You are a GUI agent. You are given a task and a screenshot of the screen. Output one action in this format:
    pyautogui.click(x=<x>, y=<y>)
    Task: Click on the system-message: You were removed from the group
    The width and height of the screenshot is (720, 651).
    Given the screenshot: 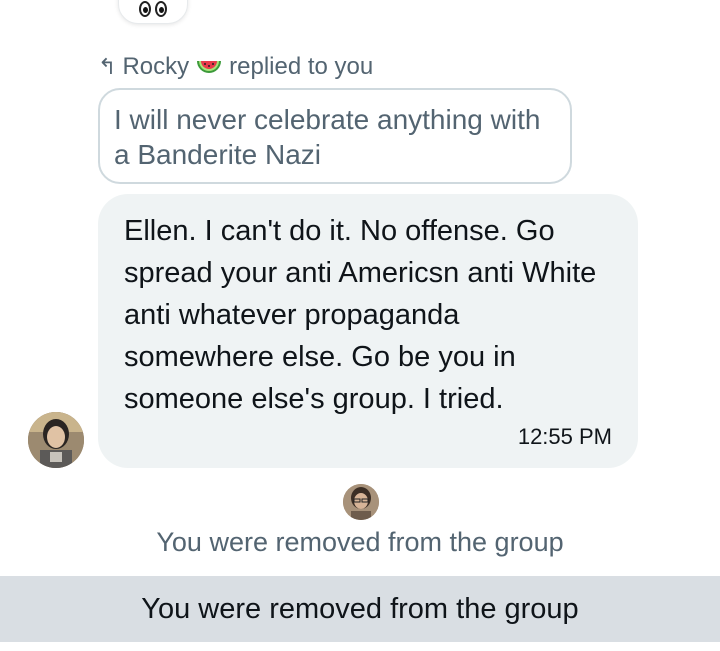 What is the action you would take?
    pyautogui.click(x=360, y=542)
    